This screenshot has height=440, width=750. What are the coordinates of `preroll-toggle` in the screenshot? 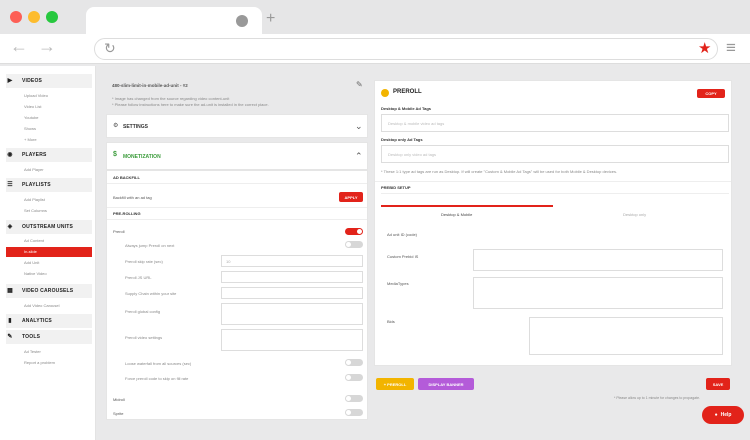 It's located at (354, 231).